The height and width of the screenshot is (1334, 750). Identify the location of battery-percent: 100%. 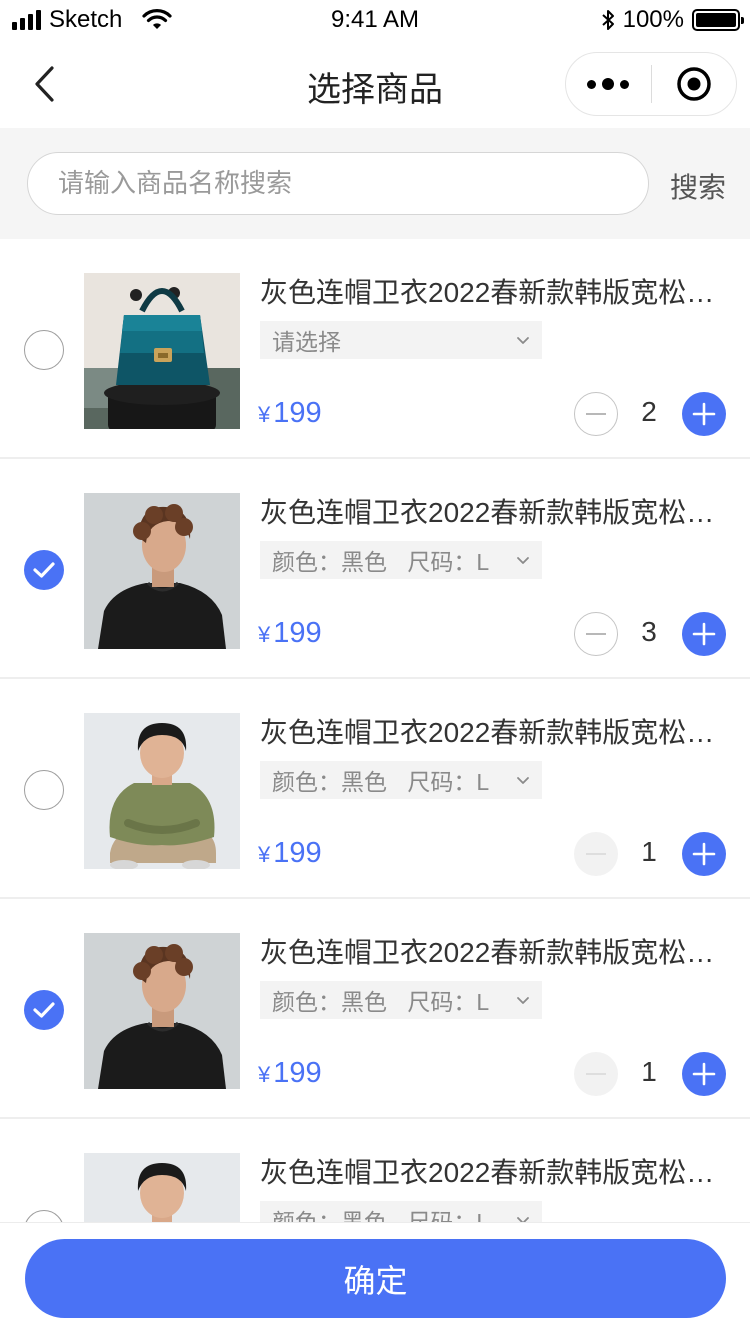
(653, 19).